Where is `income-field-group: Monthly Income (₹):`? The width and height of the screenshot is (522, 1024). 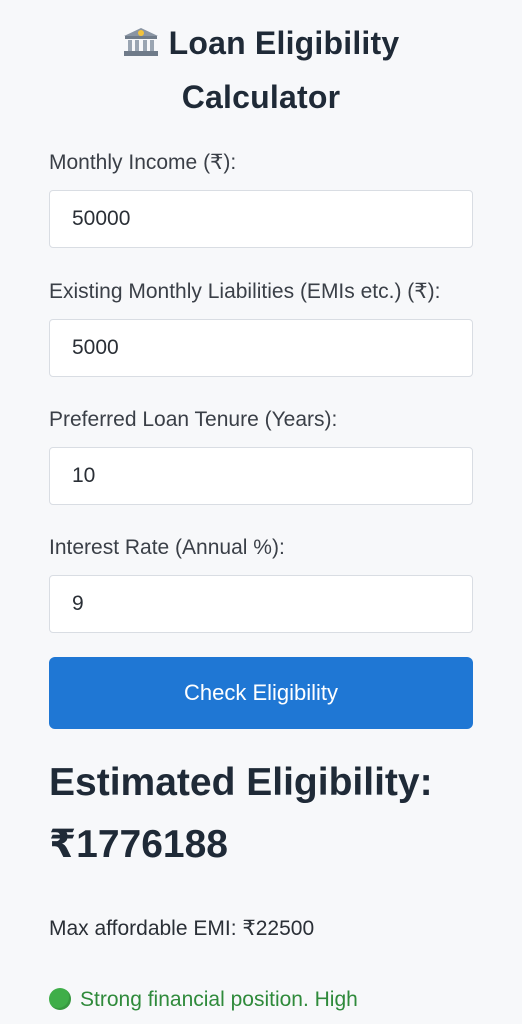 income-field-group: Monthly Income (₹): is located at coordinates (261, 199).